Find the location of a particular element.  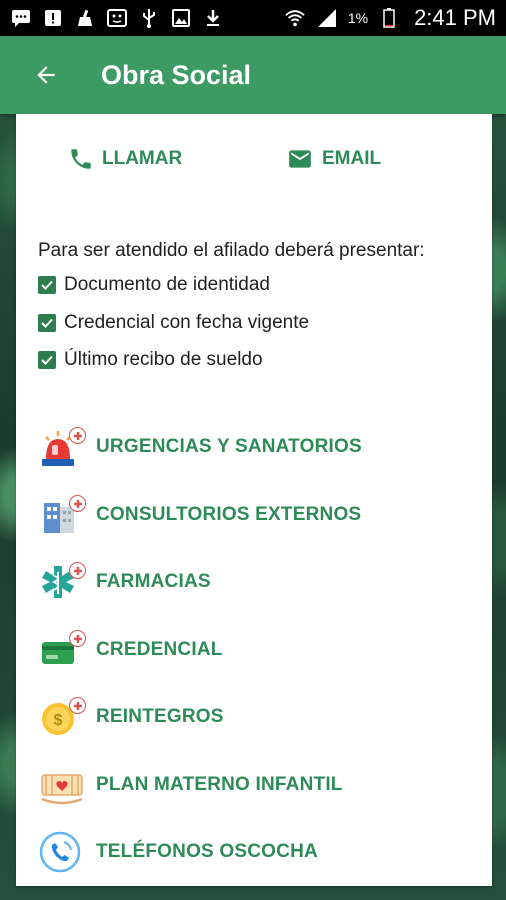

menu-label: REINTEGROS is located at coordinates (160, 716).